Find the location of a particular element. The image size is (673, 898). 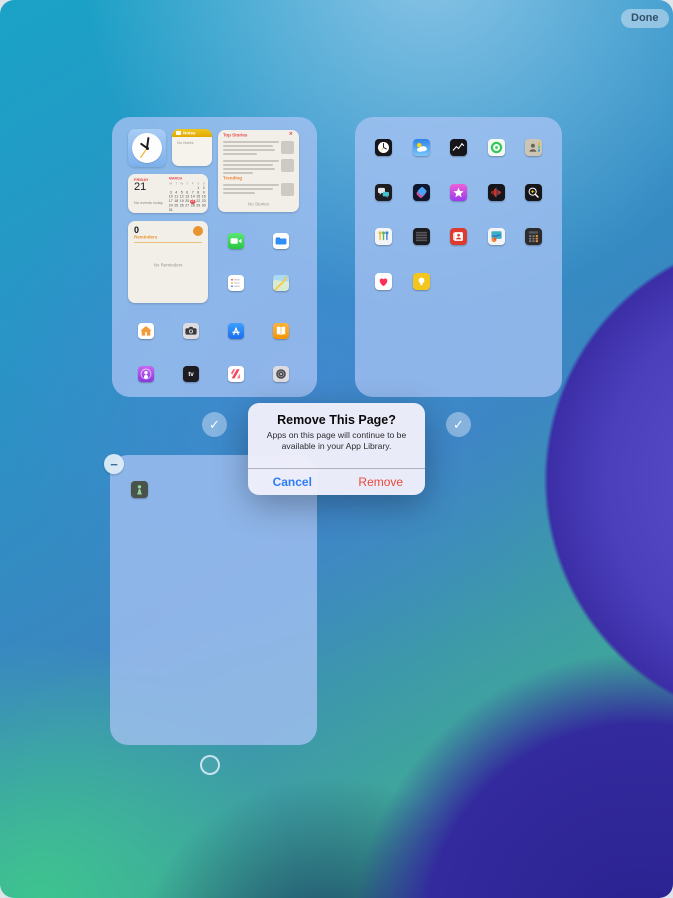

podcasts-app-icon is located at coordinates (146, 374).